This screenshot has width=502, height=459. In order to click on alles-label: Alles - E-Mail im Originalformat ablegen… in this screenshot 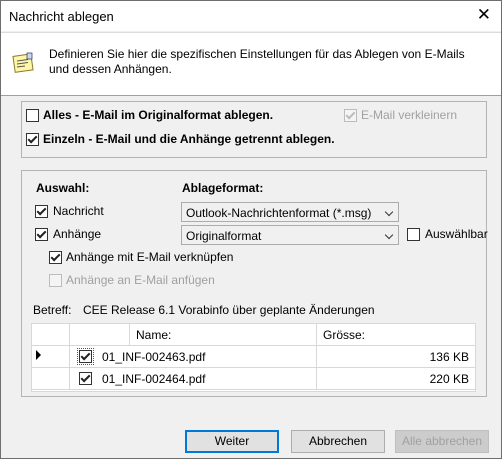, I will do `click(158, 115)`.